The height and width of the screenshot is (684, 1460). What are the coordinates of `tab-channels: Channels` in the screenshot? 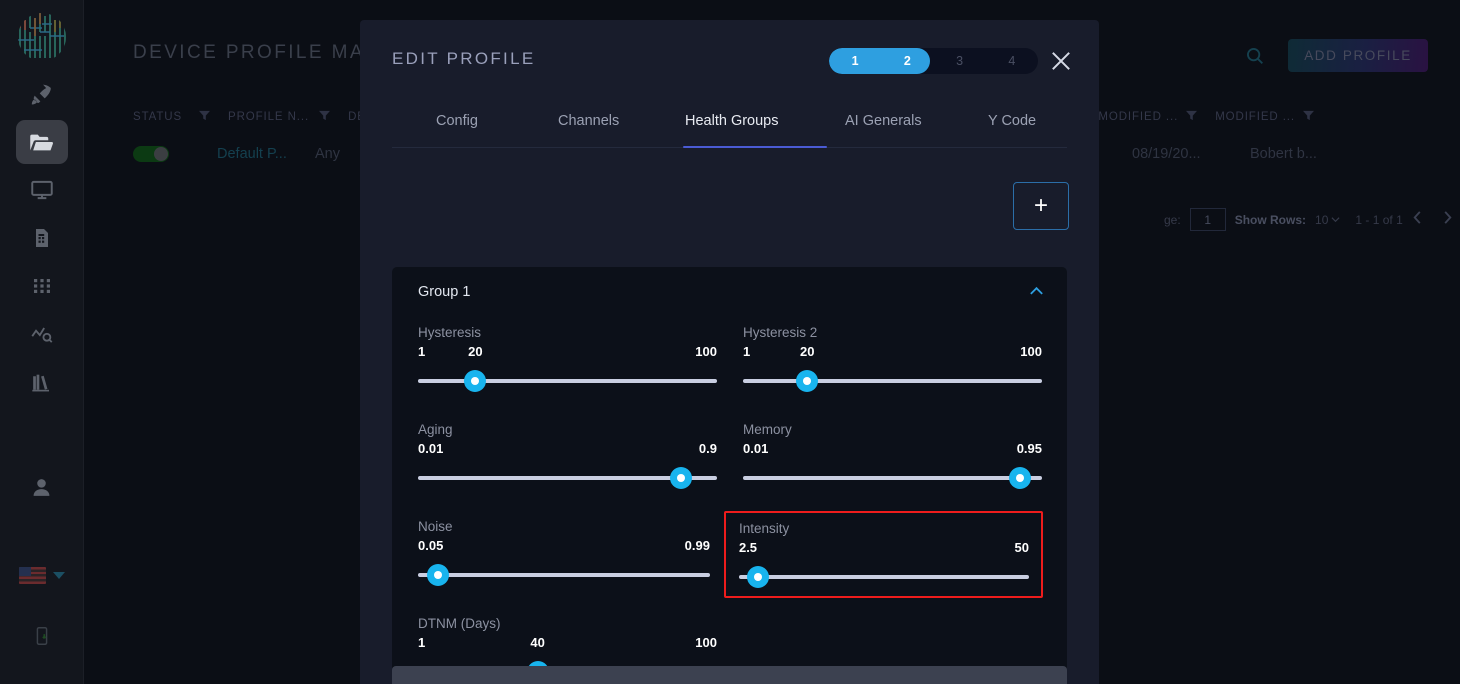 It's located at (588, 127).